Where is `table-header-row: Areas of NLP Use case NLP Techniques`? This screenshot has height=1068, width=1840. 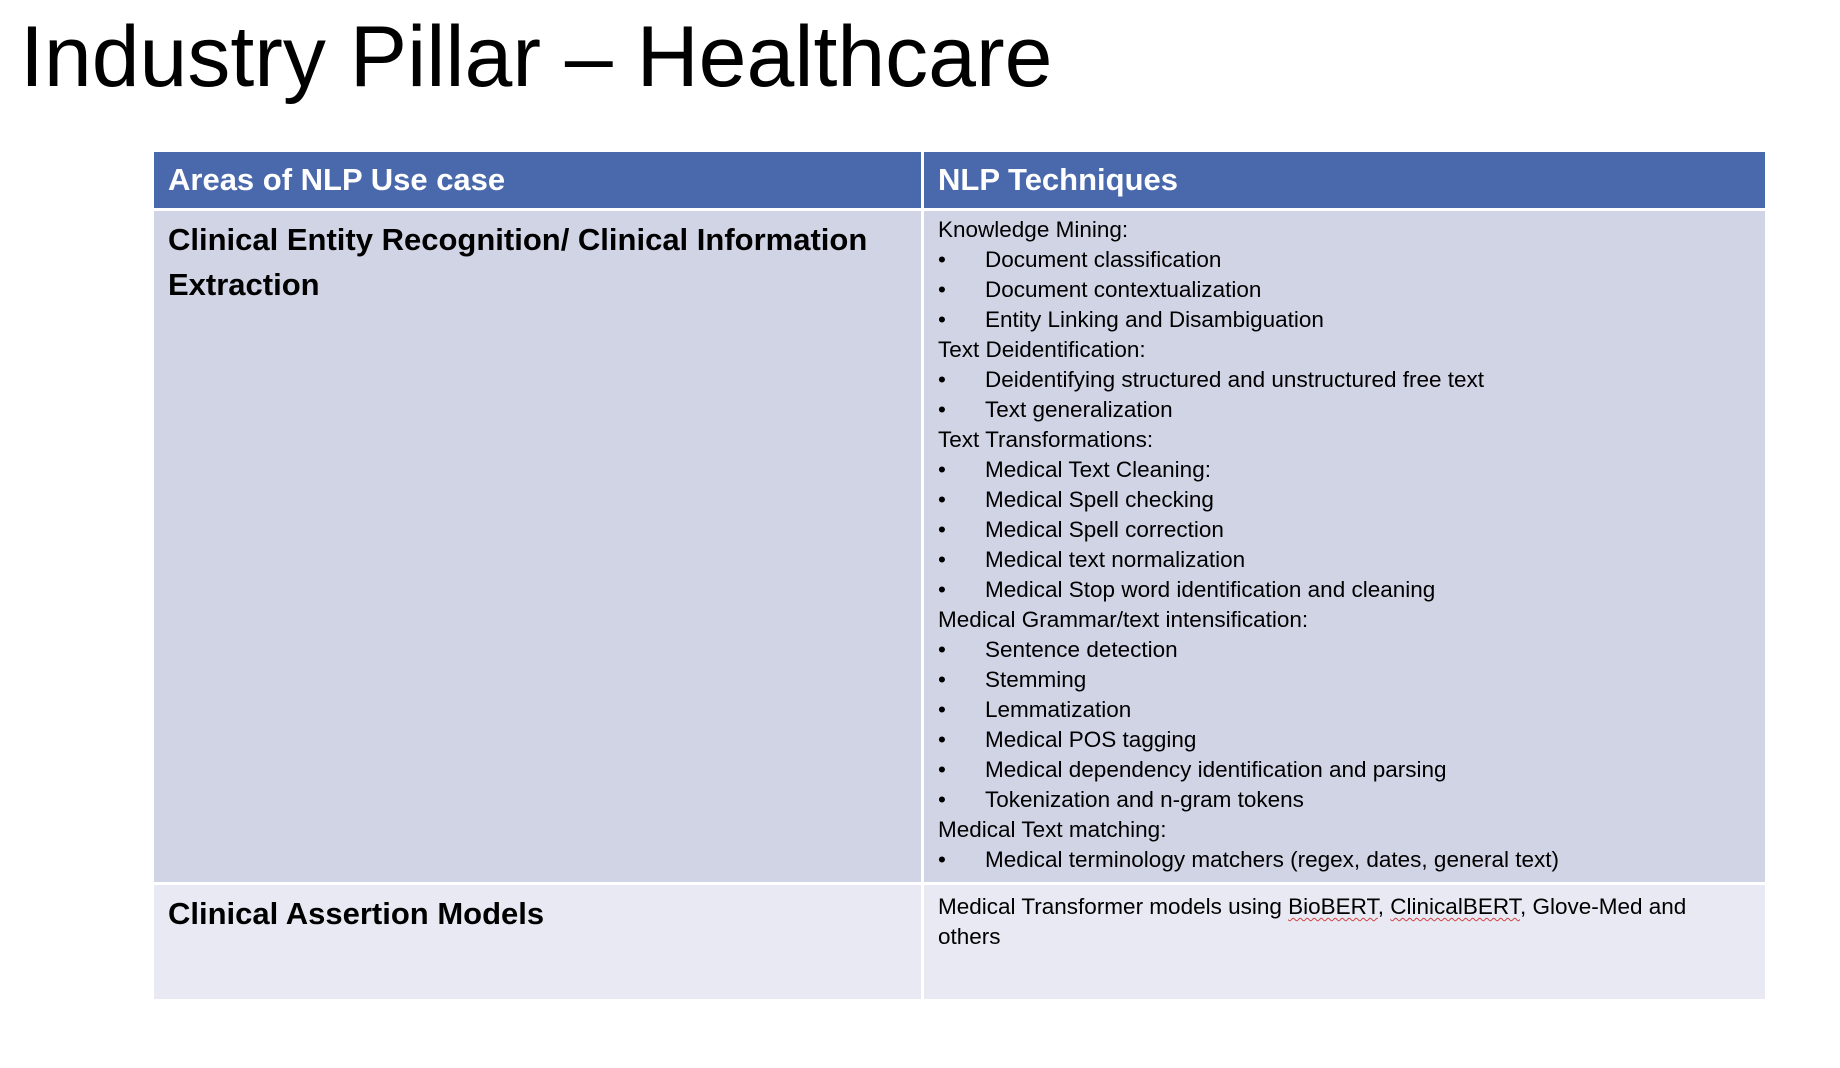 table-header-row: Areas of NLP Use case NLP Techniques is located at coordinates (959, 181).